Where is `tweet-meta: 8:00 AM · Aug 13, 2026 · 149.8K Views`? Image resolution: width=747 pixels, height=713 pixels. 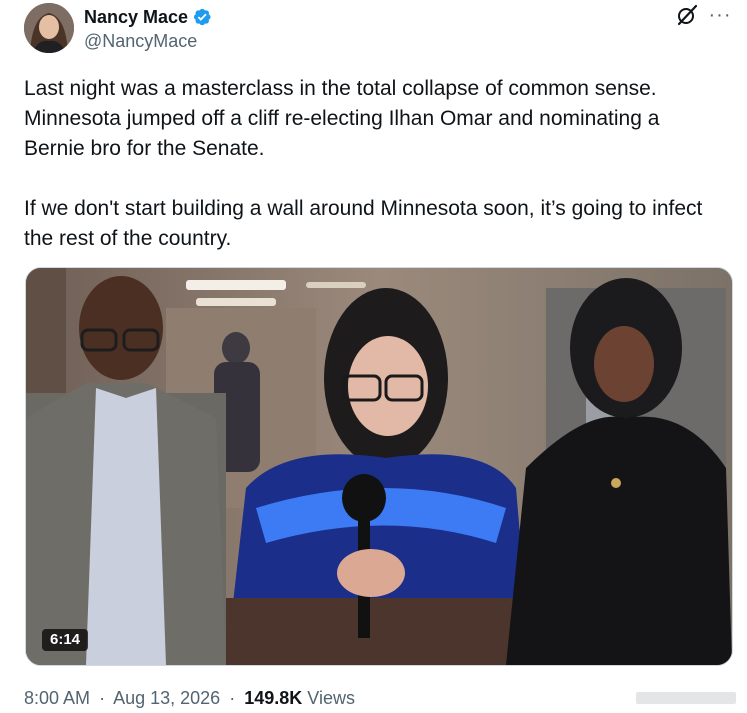
tweet-meta: 8:00 AM · Aug 13, 2026 · 149.8K Views is located at coordinates (189, 698).